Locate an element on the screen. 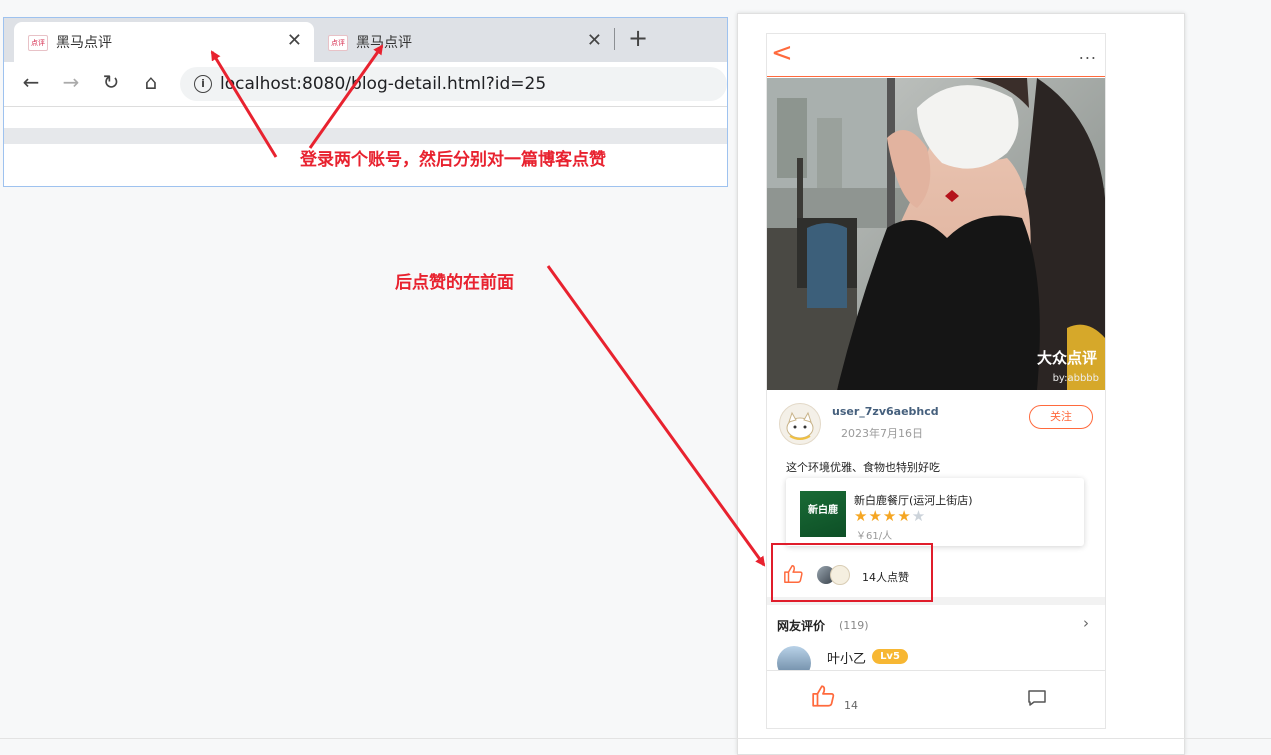  page-divider is located at coordinates (635, 738).